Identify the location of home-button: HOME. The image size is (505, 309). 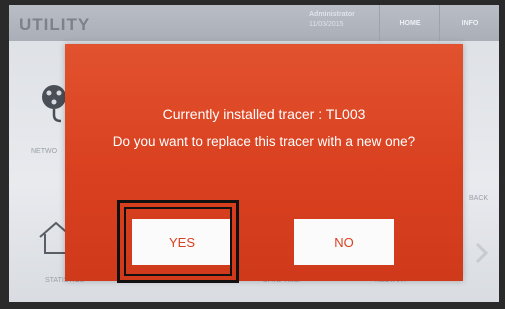
(409, 23).